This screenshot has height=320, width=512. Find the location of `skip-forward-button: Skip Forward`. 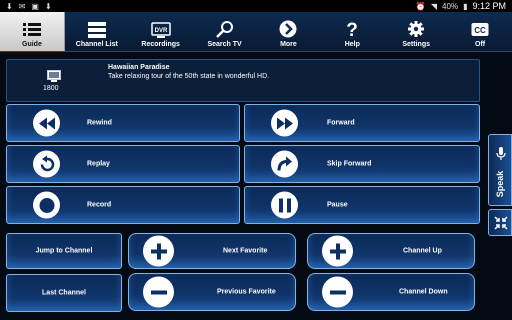

skip-forward-button: Skip Forward is located at coordinates (362, 164).